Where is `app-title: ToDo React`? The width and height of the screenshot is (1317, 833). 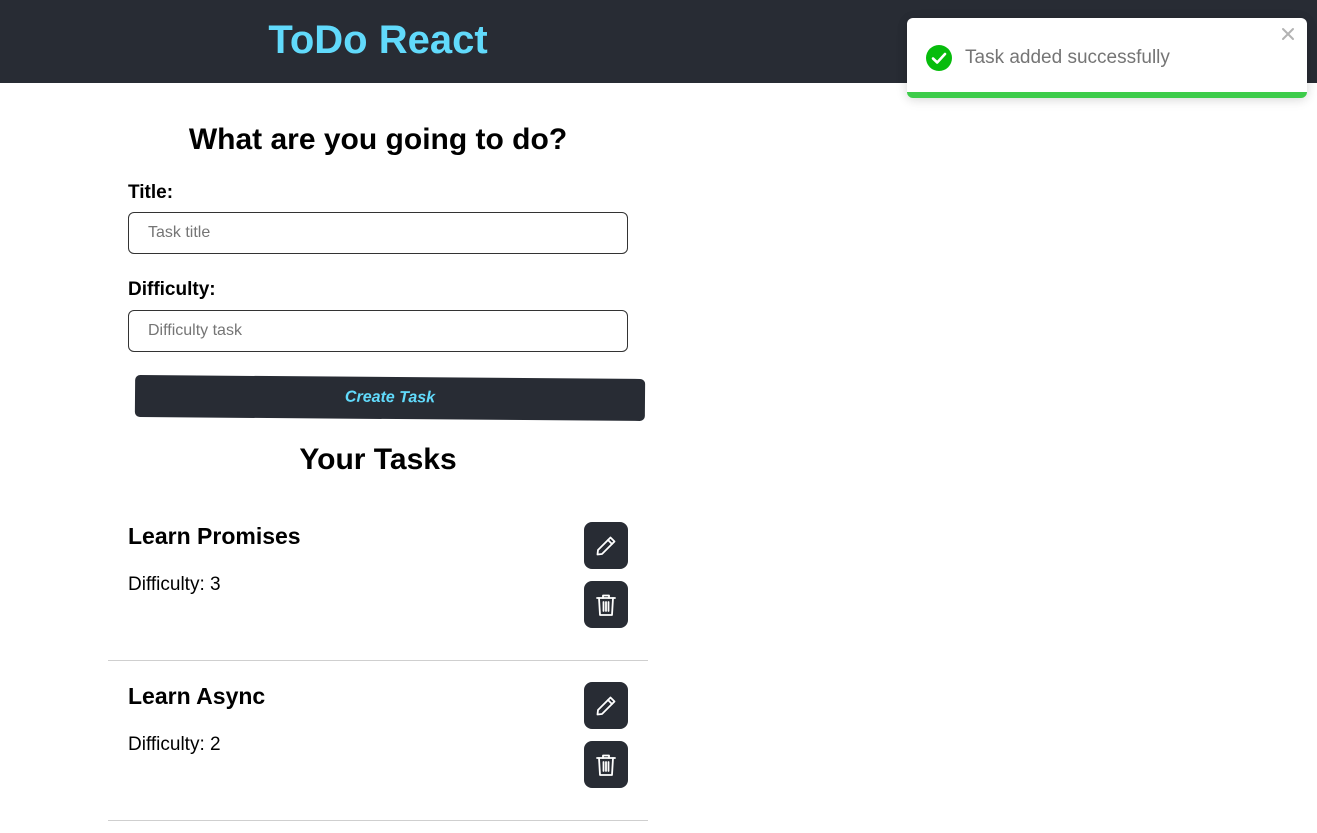 app-title: ToDo React is located at coordinates (378, 40).